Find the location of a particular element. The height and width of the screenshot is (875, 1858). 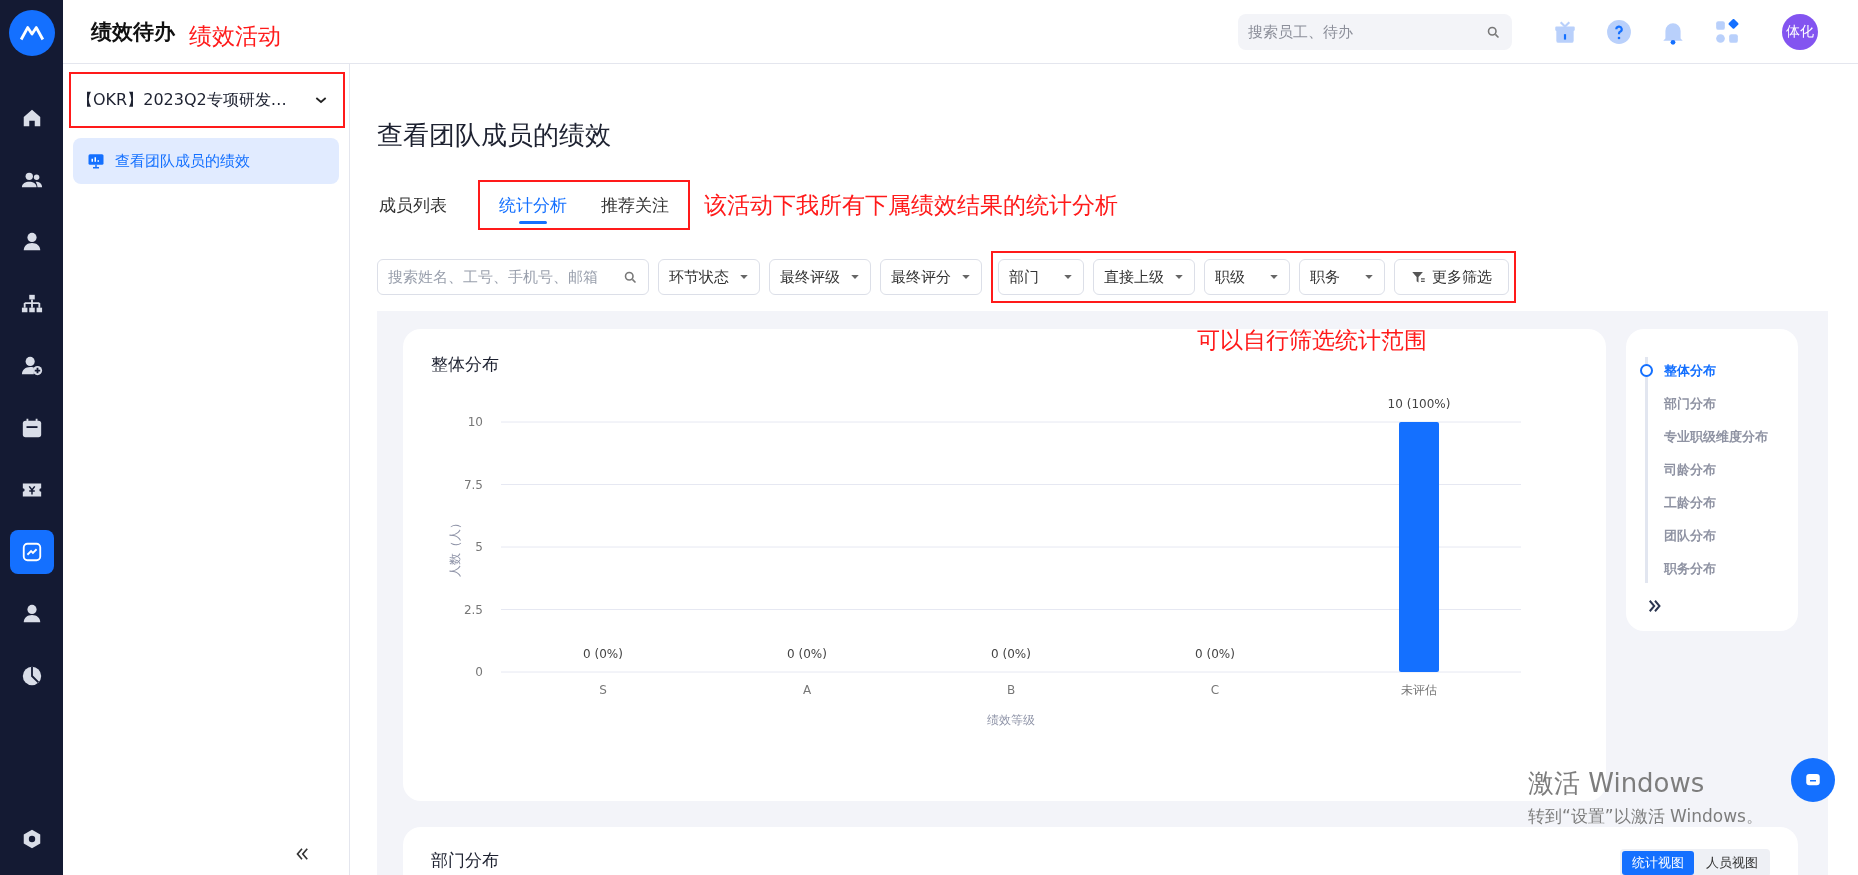

y-tick-label: 0 is located at coordinates (479, 672).